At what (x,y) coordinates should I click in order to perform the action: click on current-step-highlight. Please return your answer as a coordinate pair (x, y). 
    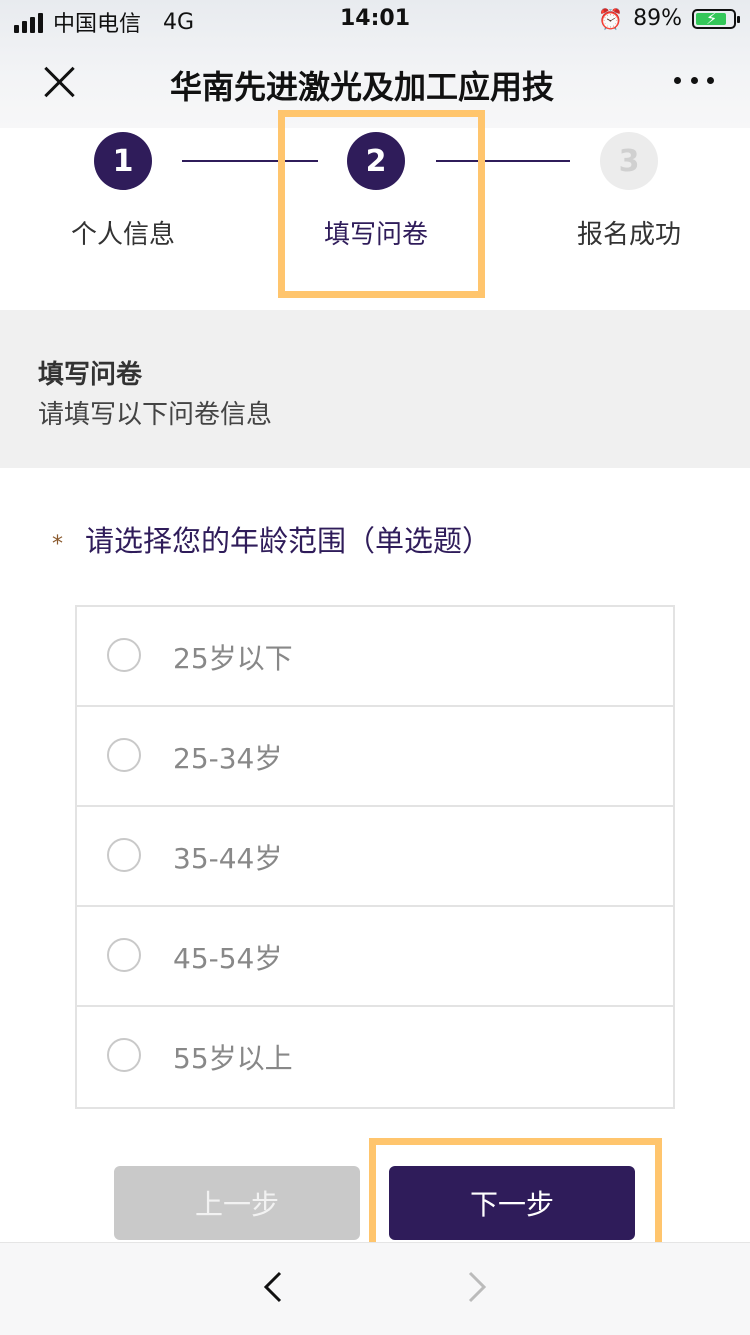
    Looking at the image, I should click on (381, 204).